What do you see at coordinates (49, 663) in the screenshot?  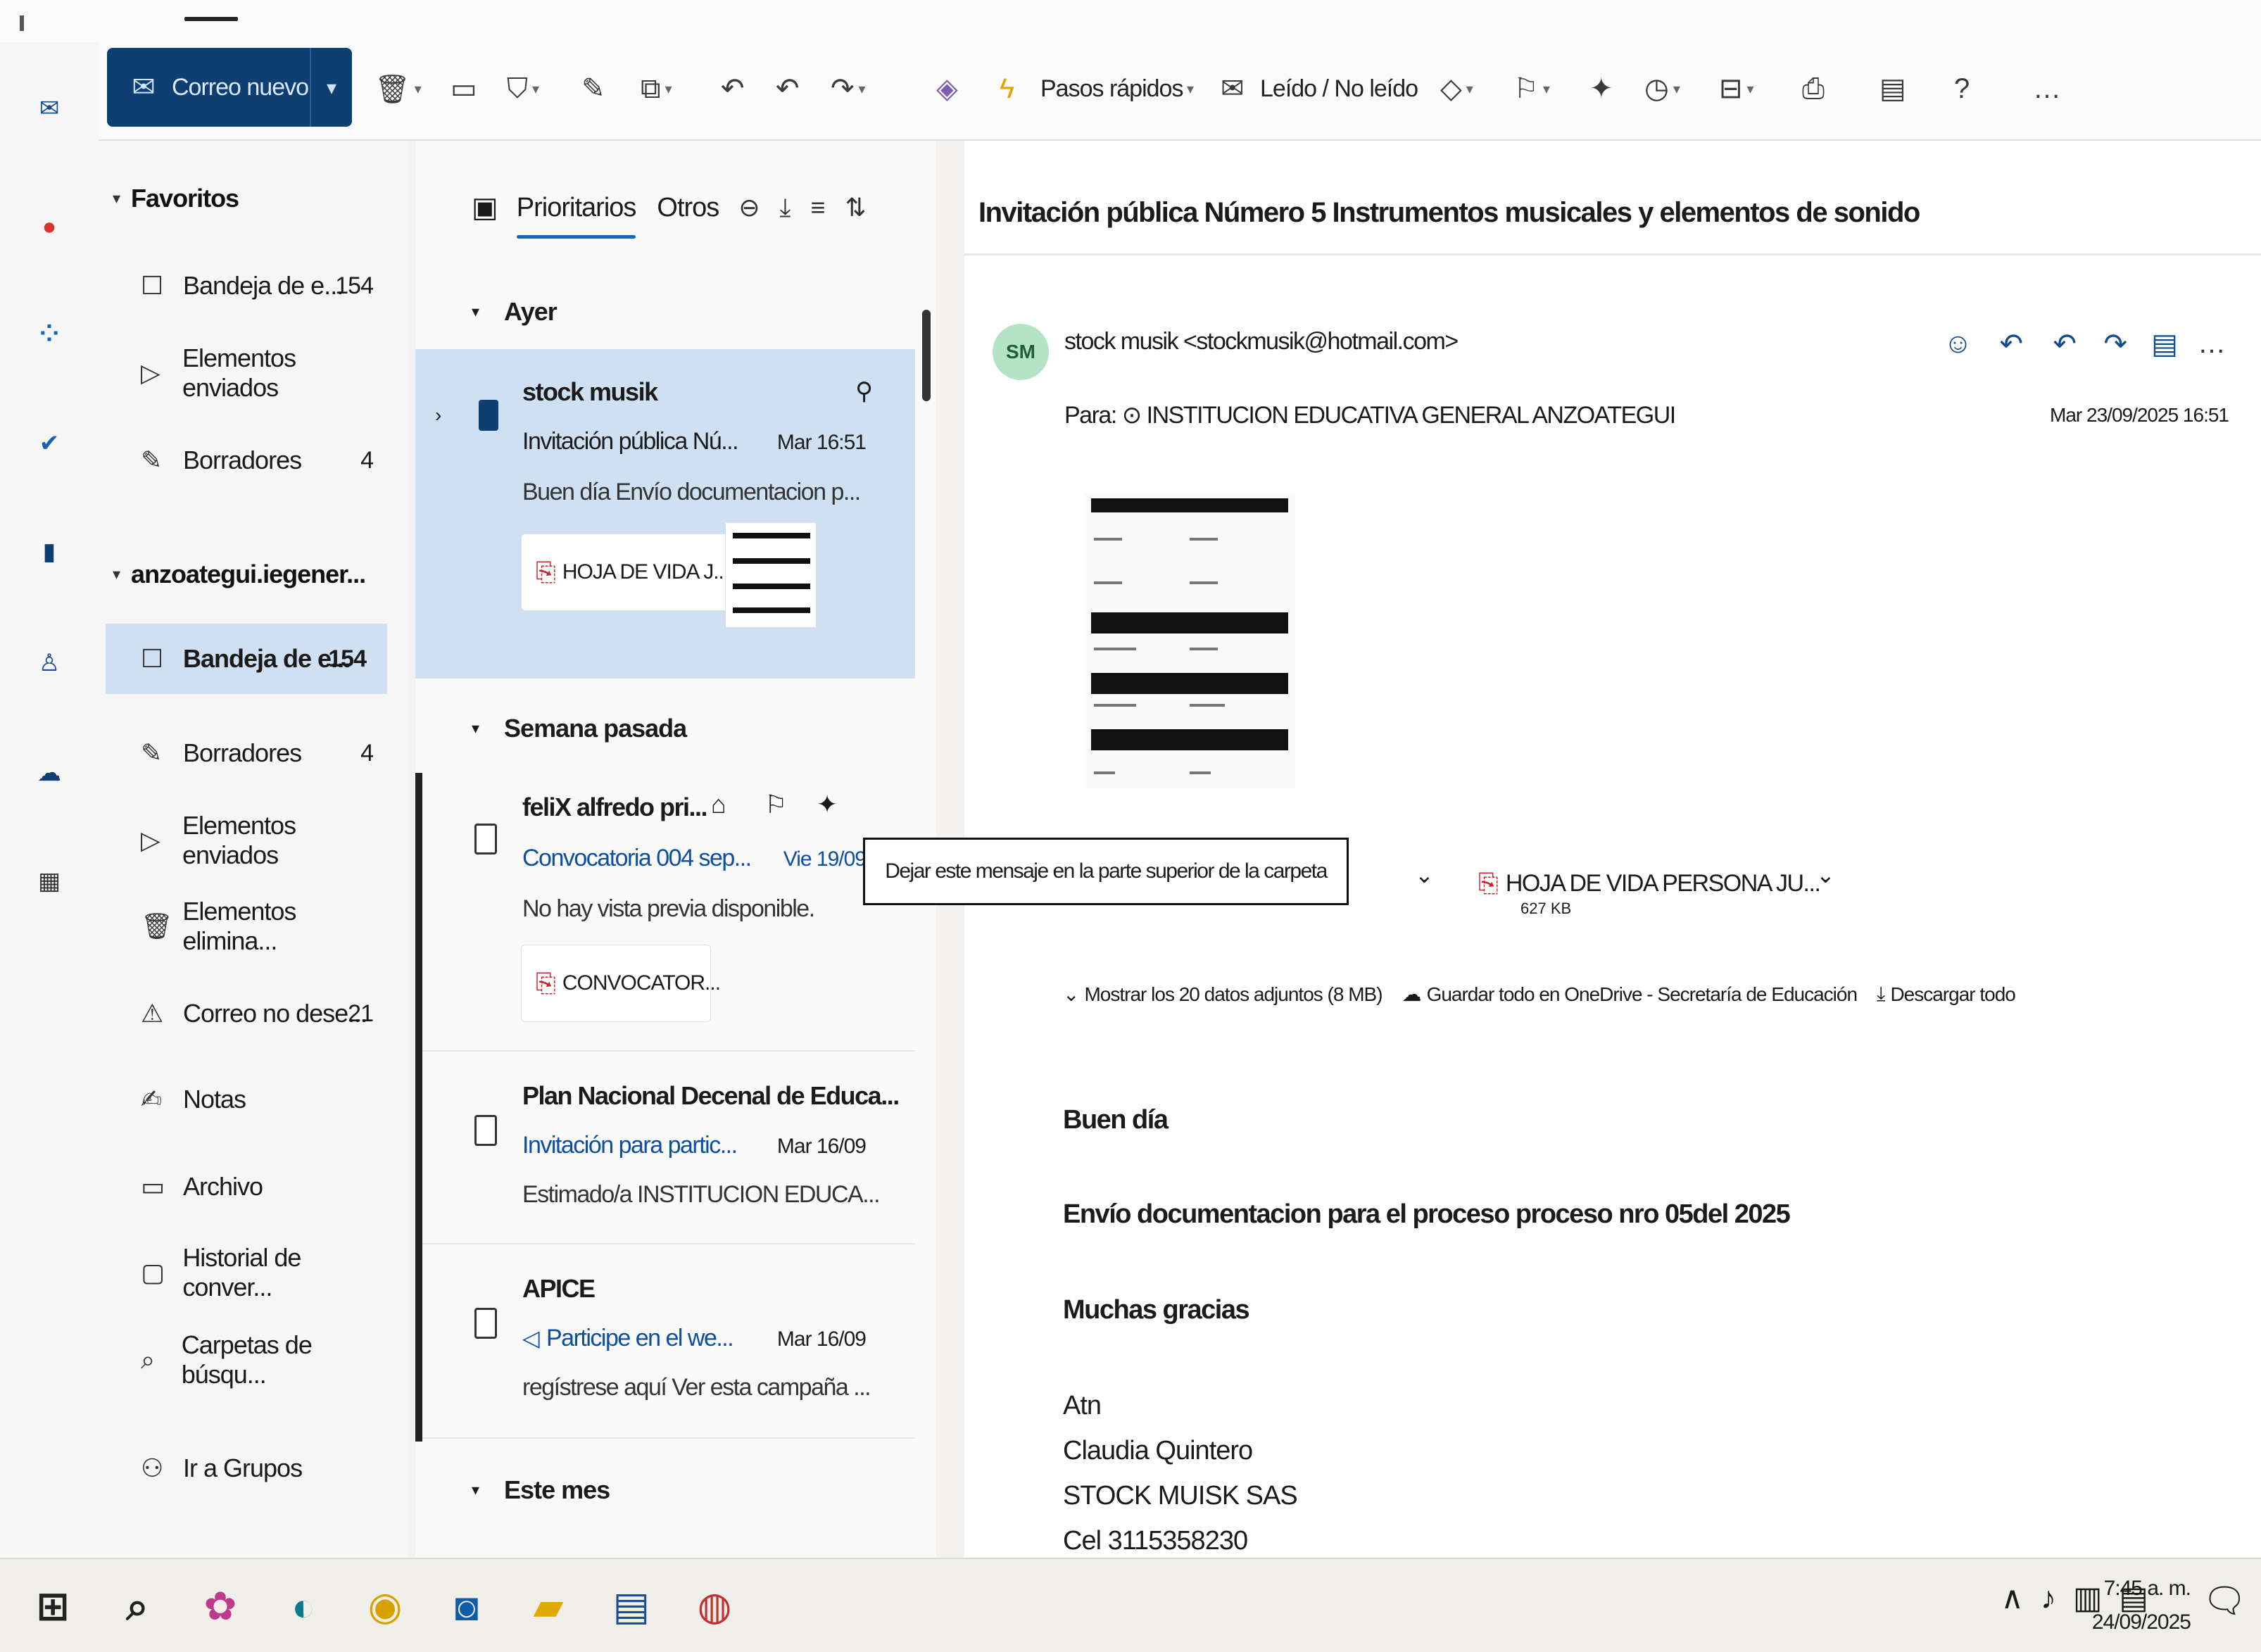 I see `org-app-icon: ♙` at bounding box center [49, 663].